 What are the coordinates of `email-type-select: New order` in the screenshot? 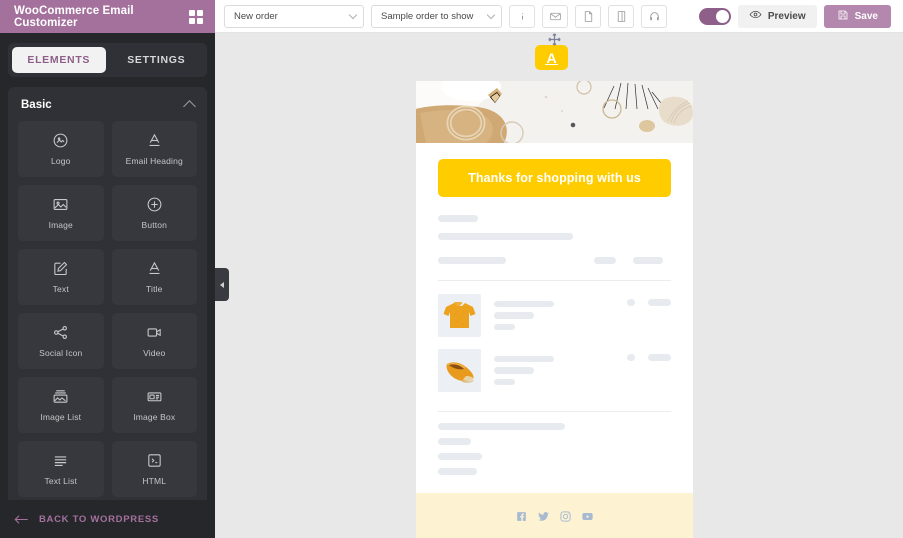 It's located at (294, 16).